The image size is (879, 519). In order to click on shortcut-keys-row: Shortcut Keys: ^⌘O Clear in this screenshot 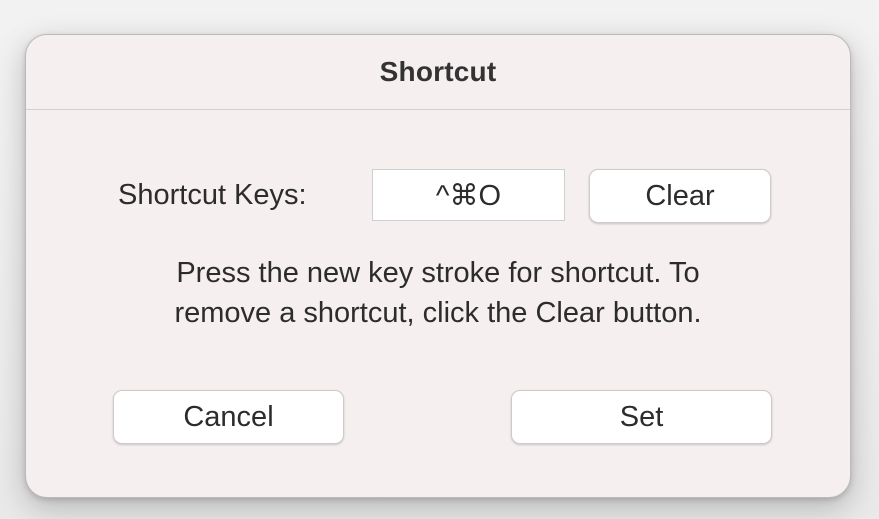, I will do `click(438, 196)`.